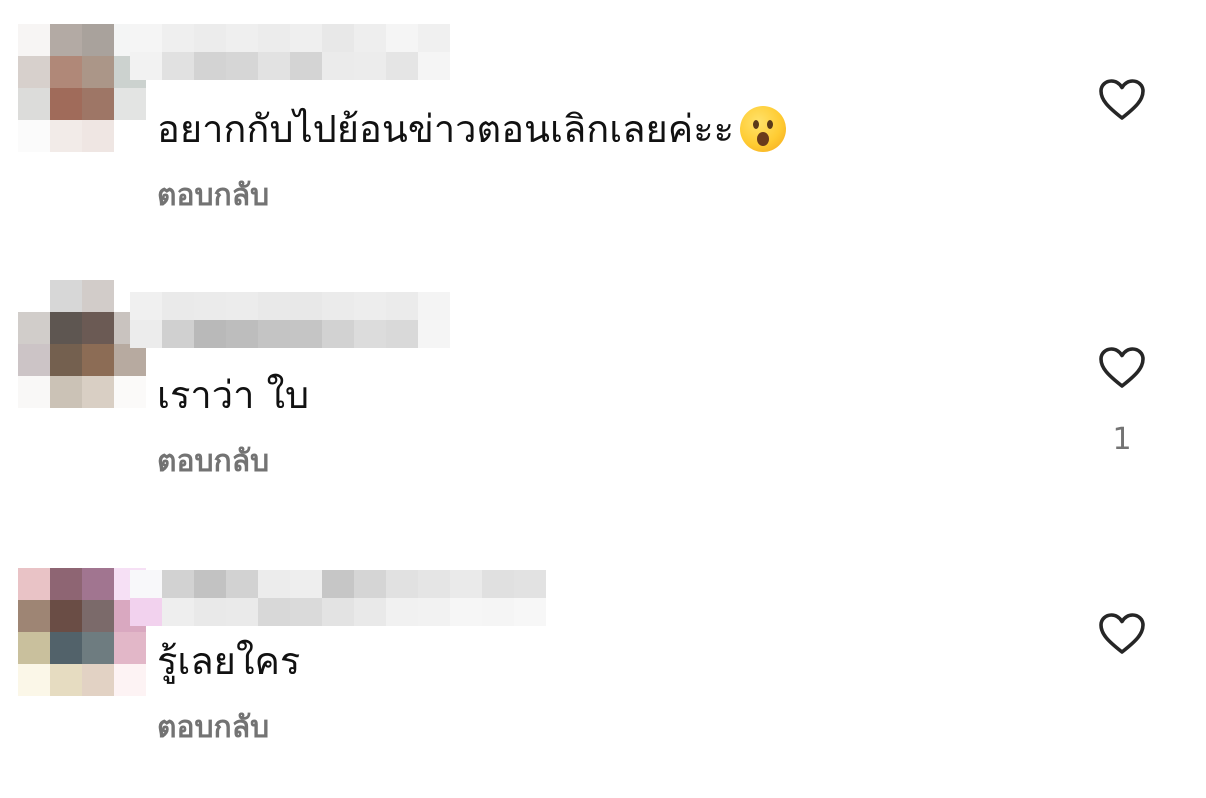 Image resolution: width=1206 pixels, height=798 pixels. I want to click on comment-text: รู้เลยใคร, so click(228, 660).